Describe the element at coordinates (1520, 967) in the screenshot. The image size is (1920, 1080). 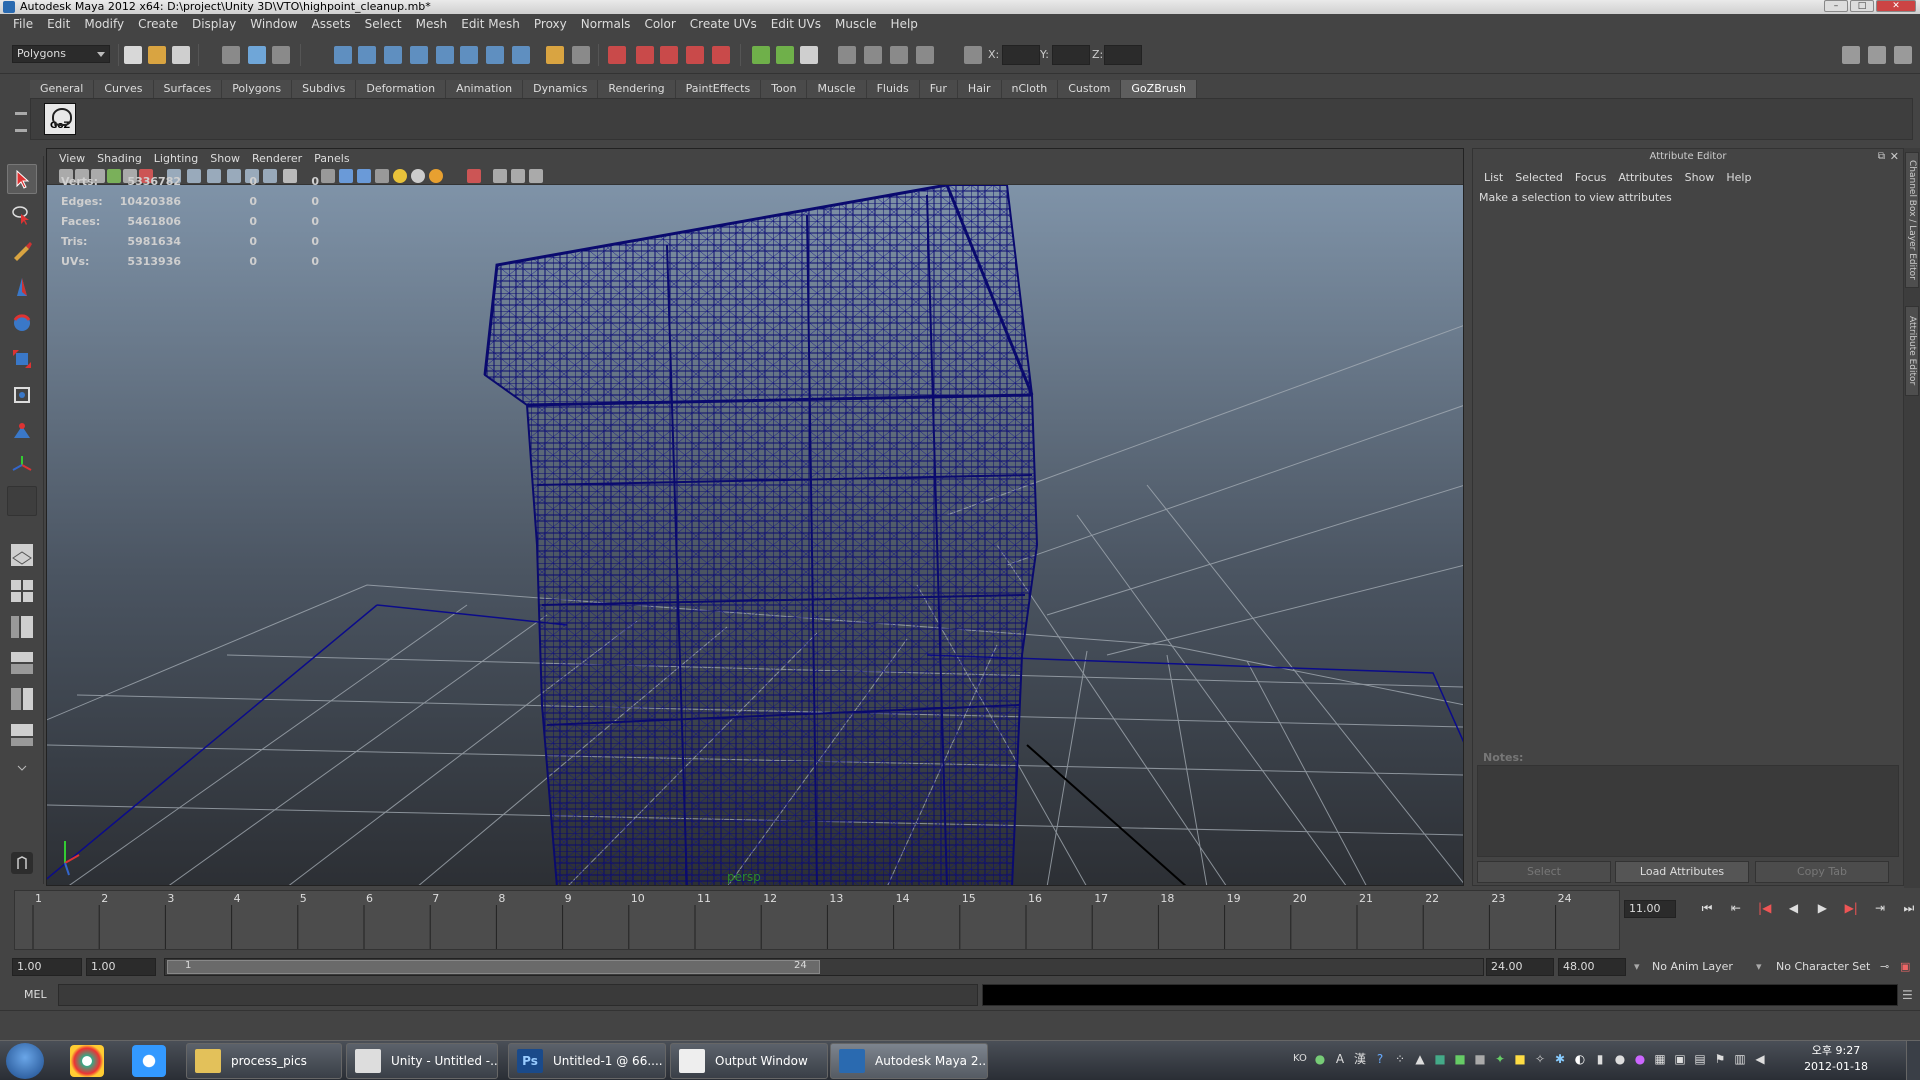
I see `playback-end-field: 24.00` at that location.